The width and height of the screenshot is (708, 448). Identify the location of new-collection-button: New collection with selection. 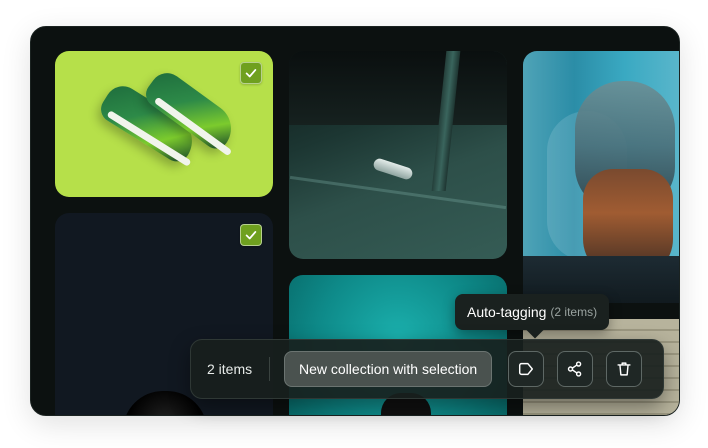
(388, 369).